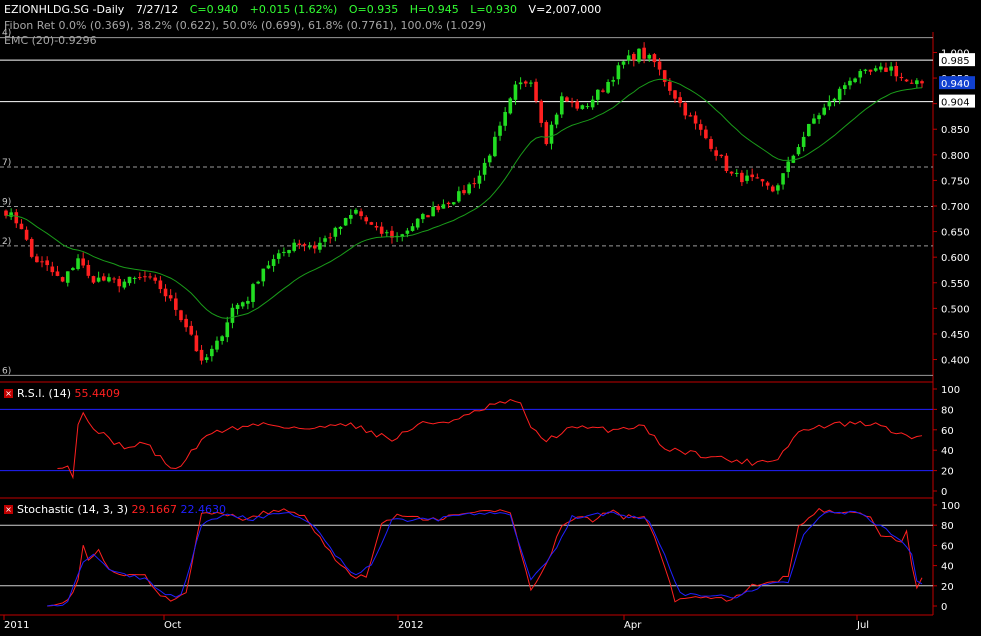 This screenshot has height=636, width=981. I want to click on price-tick-label: 0.600, so click(955, 258).